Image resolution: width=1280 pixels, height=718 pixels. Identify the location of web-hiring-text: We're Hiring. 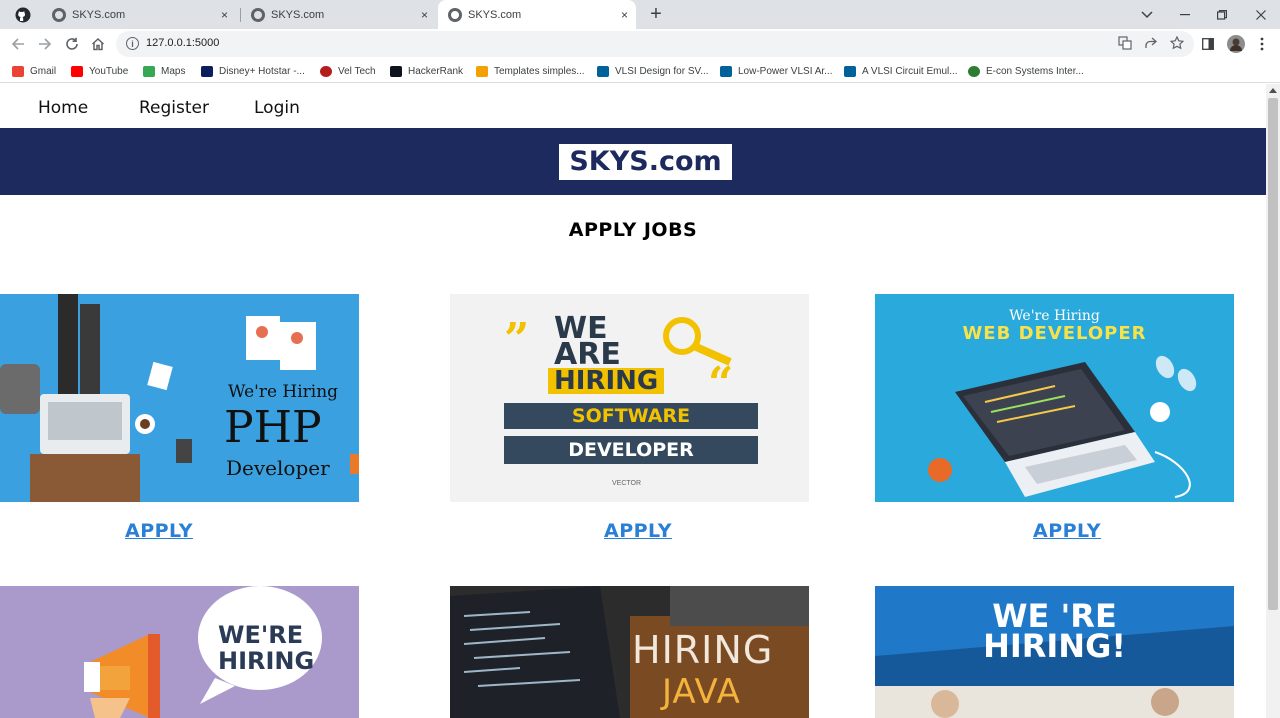
(1054, 316).